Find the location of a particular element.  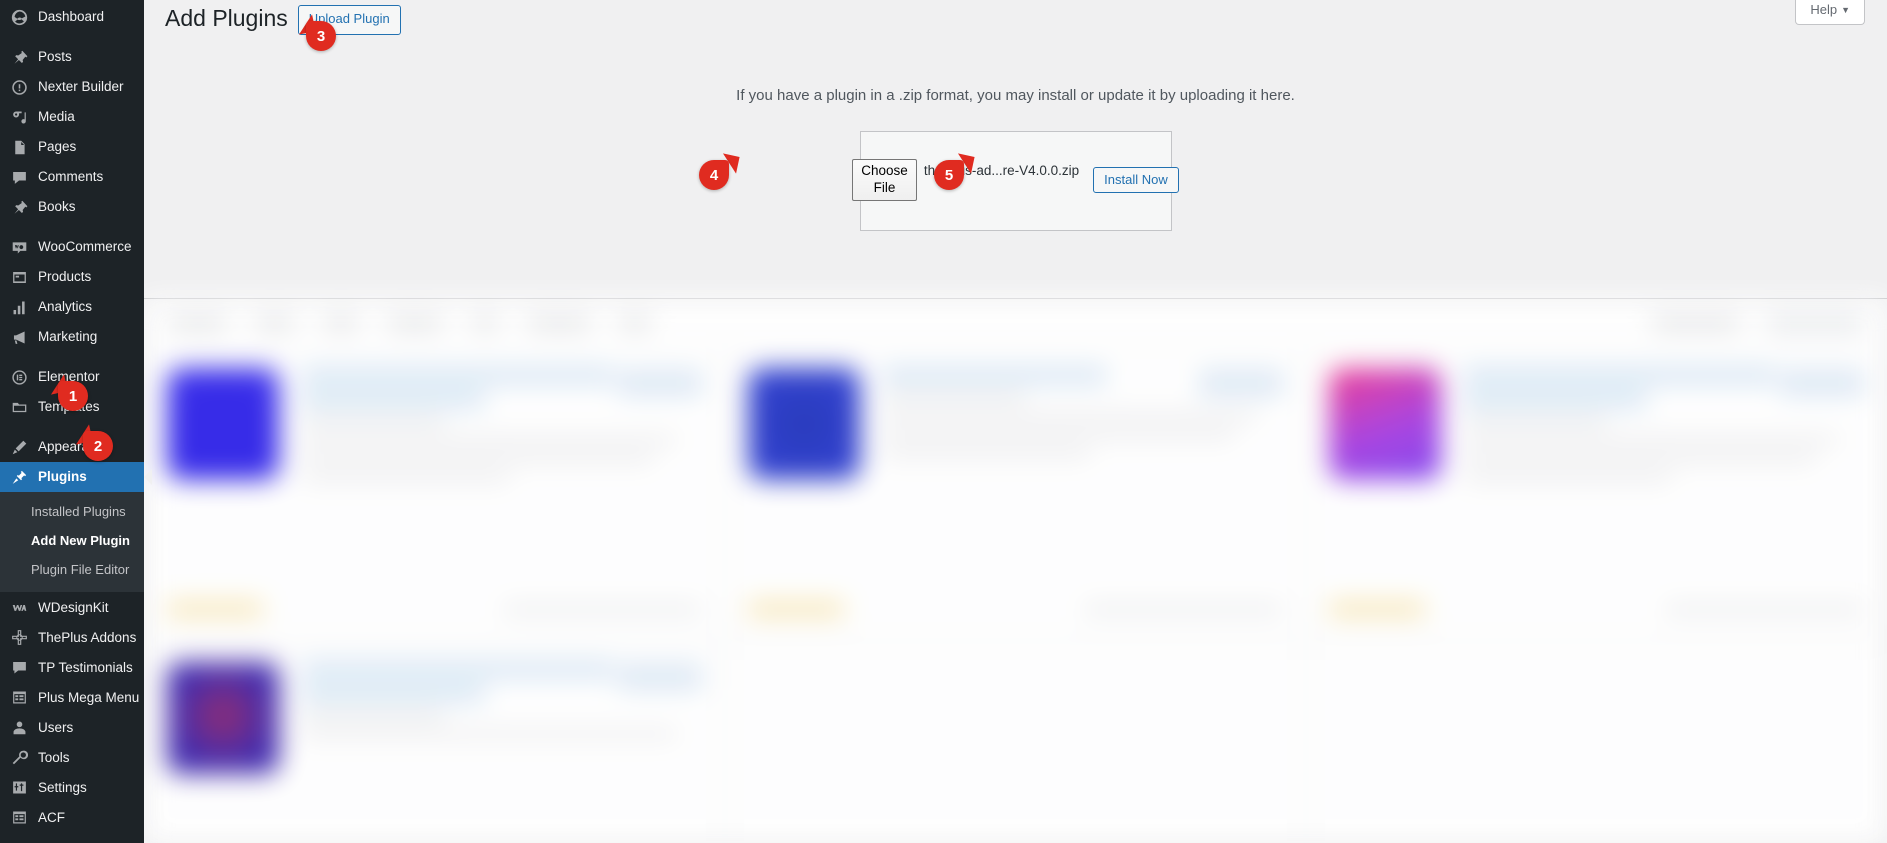

sidebar-item-marketing: Marketing is located at coordinates (72, 337).